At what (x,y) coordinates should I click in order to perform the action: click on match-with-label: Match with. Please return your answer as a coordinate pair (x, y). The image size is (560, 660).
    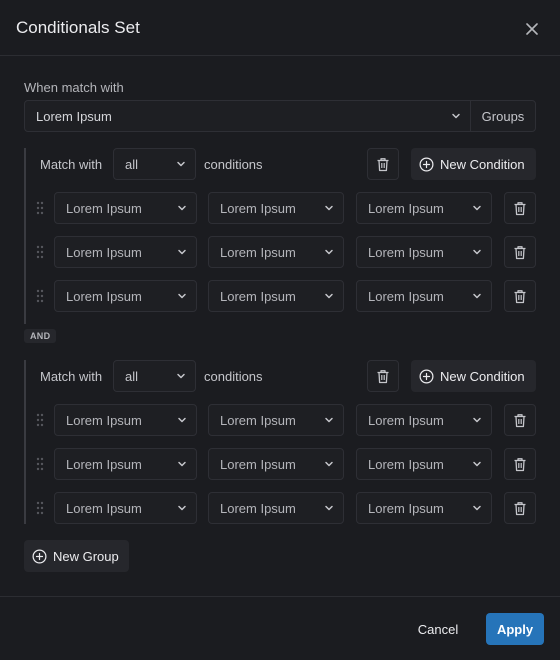
    Looking at the image, I should click on (71, 376).